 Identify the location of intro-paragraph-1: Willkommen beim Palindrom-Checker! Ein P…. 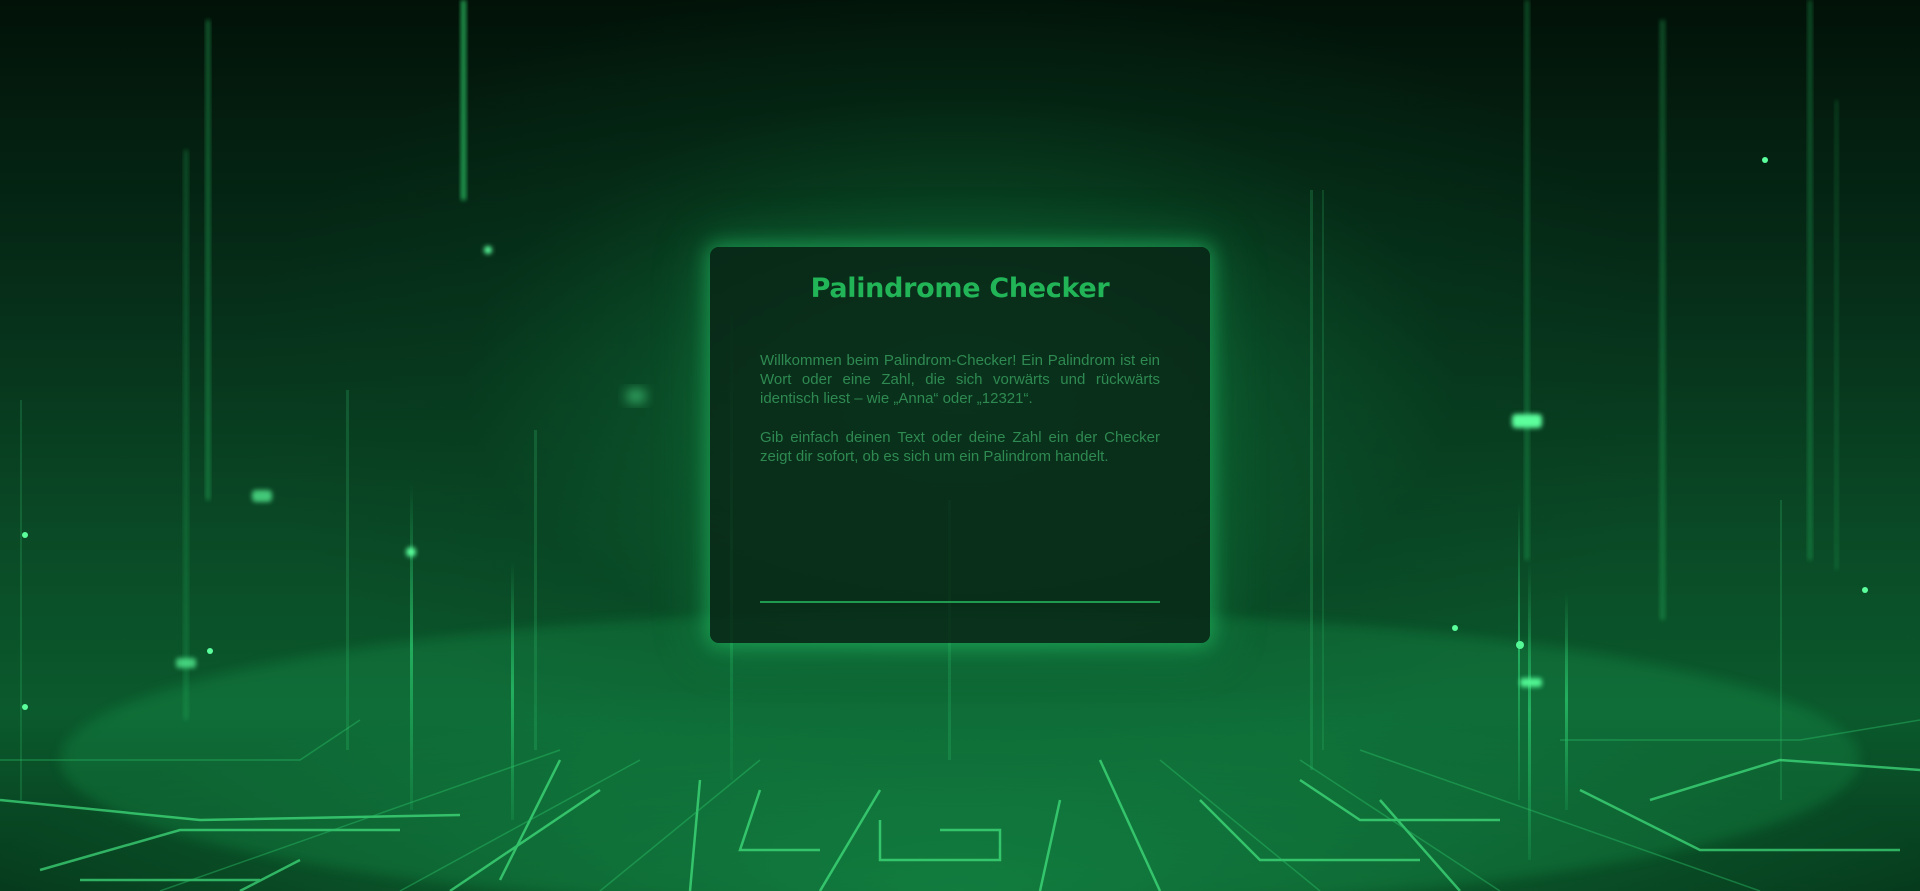
(960, 379).